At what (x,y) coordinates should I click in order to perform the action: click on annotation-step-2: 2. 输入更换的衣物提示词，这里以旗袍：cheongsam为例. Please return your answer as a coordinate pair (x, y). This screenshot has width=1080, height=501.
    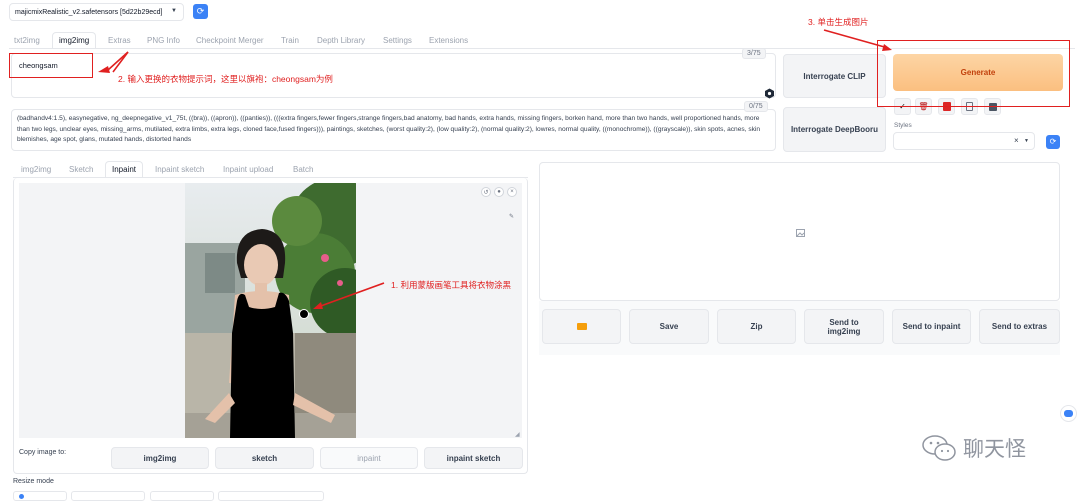
    Looking at the image, I should click on (225, 79).